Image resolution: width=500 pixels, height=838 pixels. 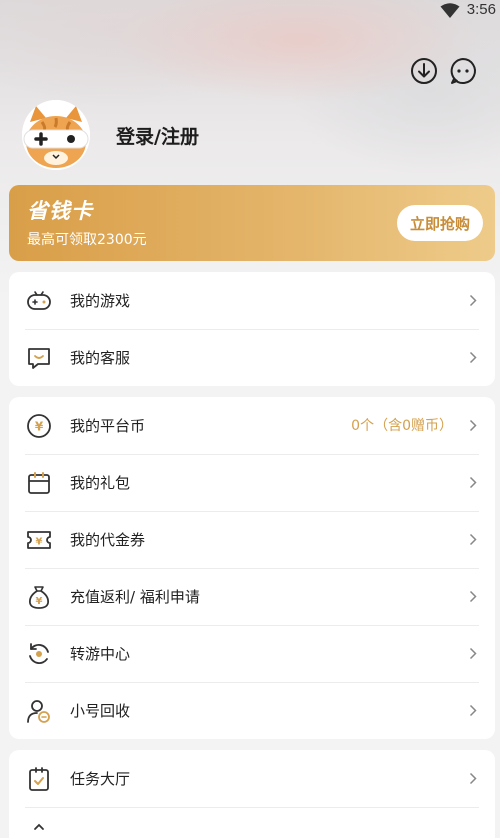 What do you see at coordinates (108, 540) in the screenshot?
I see `menu-item-label: 我的代金券` at bounding box center [108, 540].